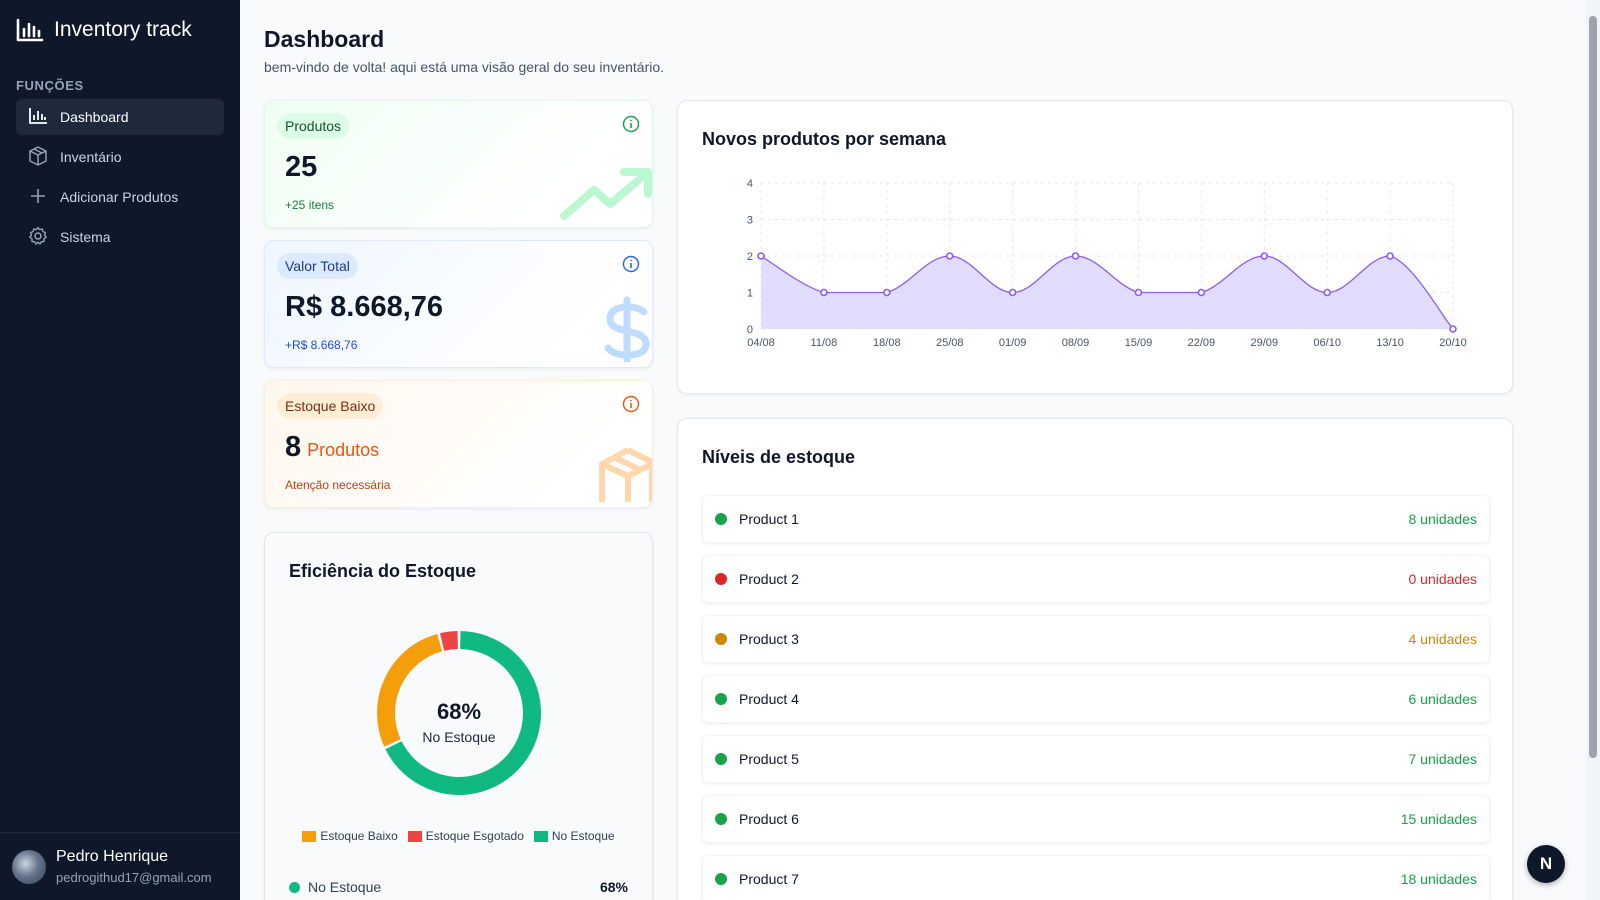  I want to click on y-tick-label: 0, so click(750, 330).